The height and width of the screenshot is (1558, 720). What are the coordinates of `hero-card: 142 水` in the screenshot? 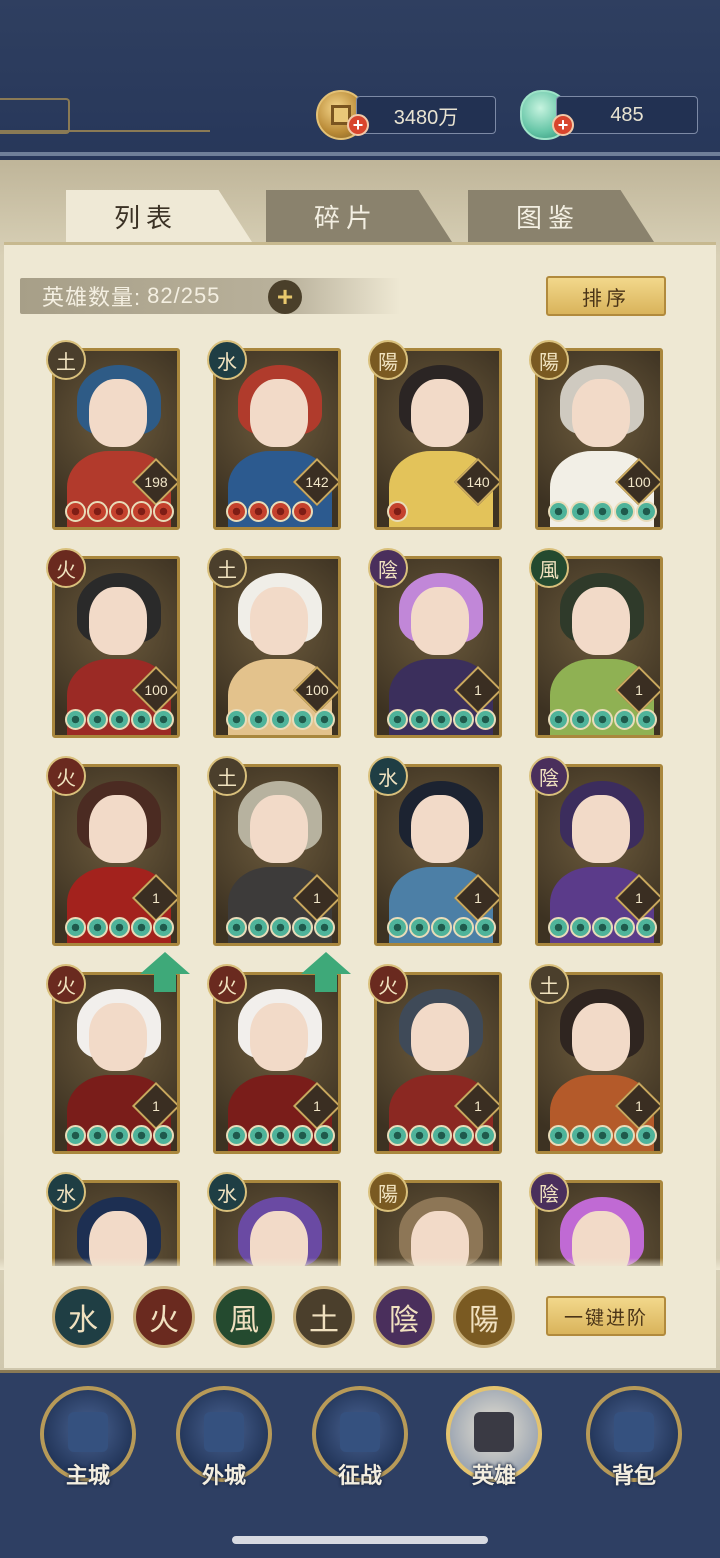 It's located at (274, 435).